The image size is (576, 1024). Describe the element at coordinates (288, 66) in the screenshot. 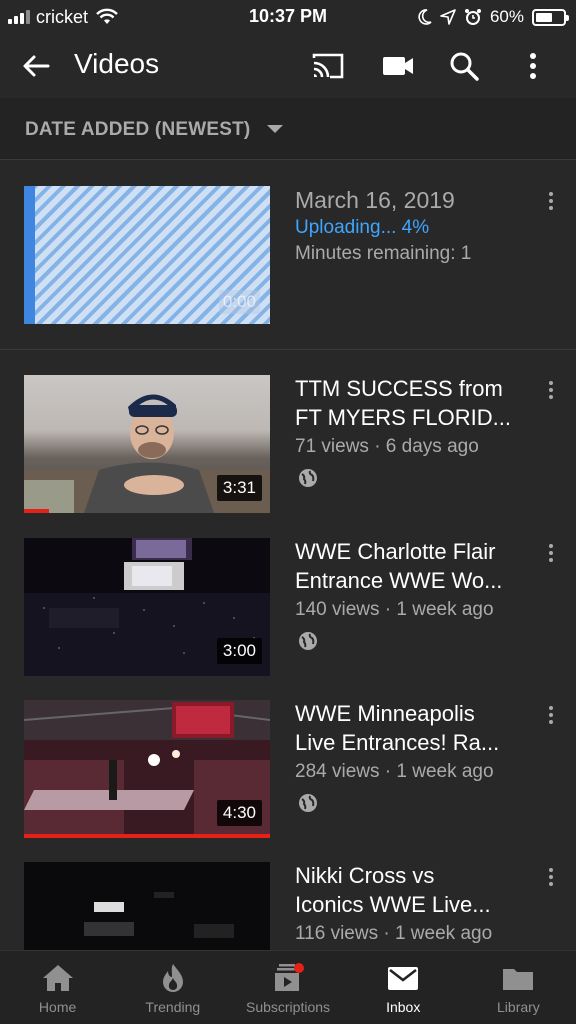

I see `app-bar: Videos` at that location.